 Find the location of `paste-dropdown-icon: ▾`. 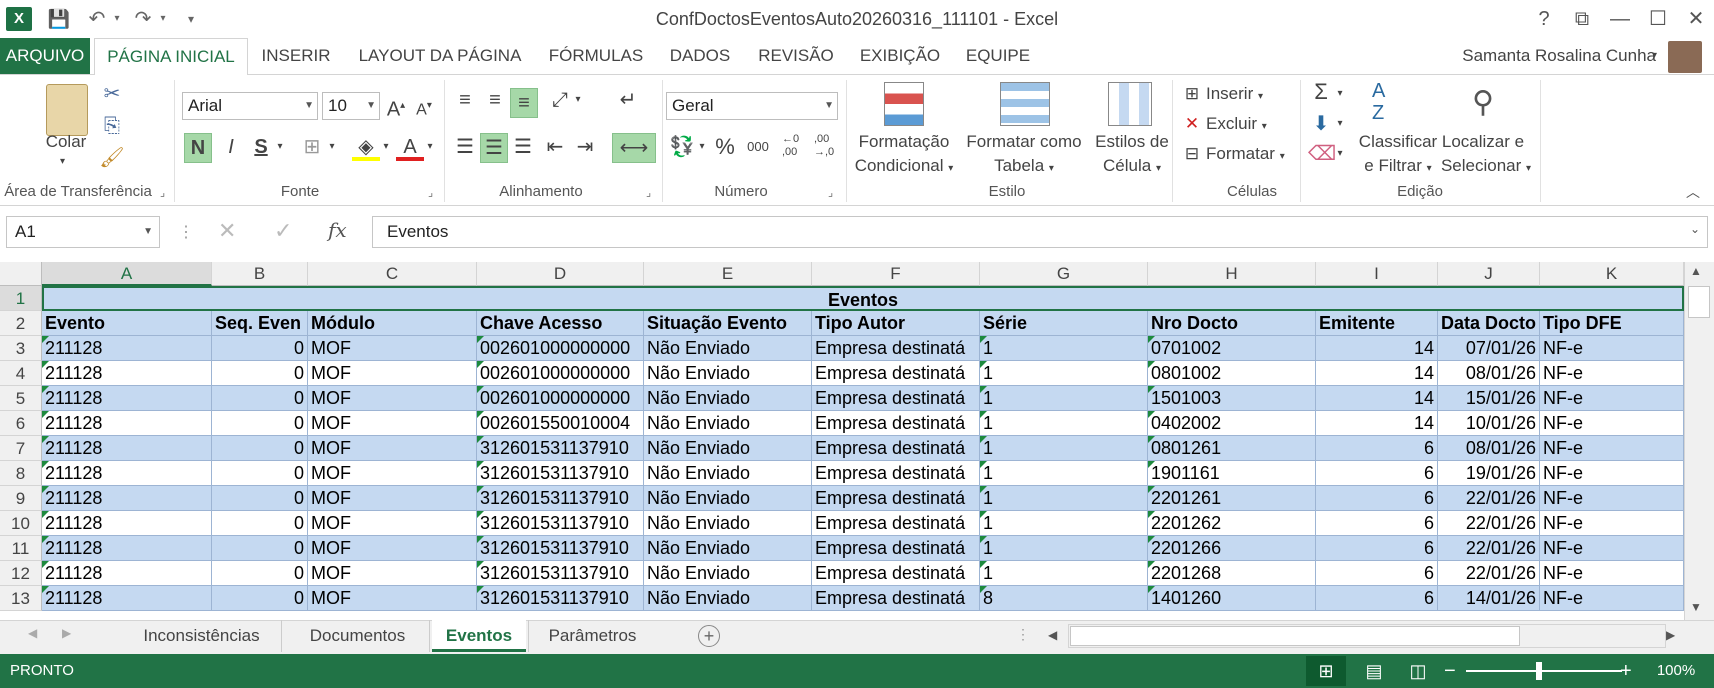

paste-dropdown-icon: ▾ is located at coordinates (62, 161).